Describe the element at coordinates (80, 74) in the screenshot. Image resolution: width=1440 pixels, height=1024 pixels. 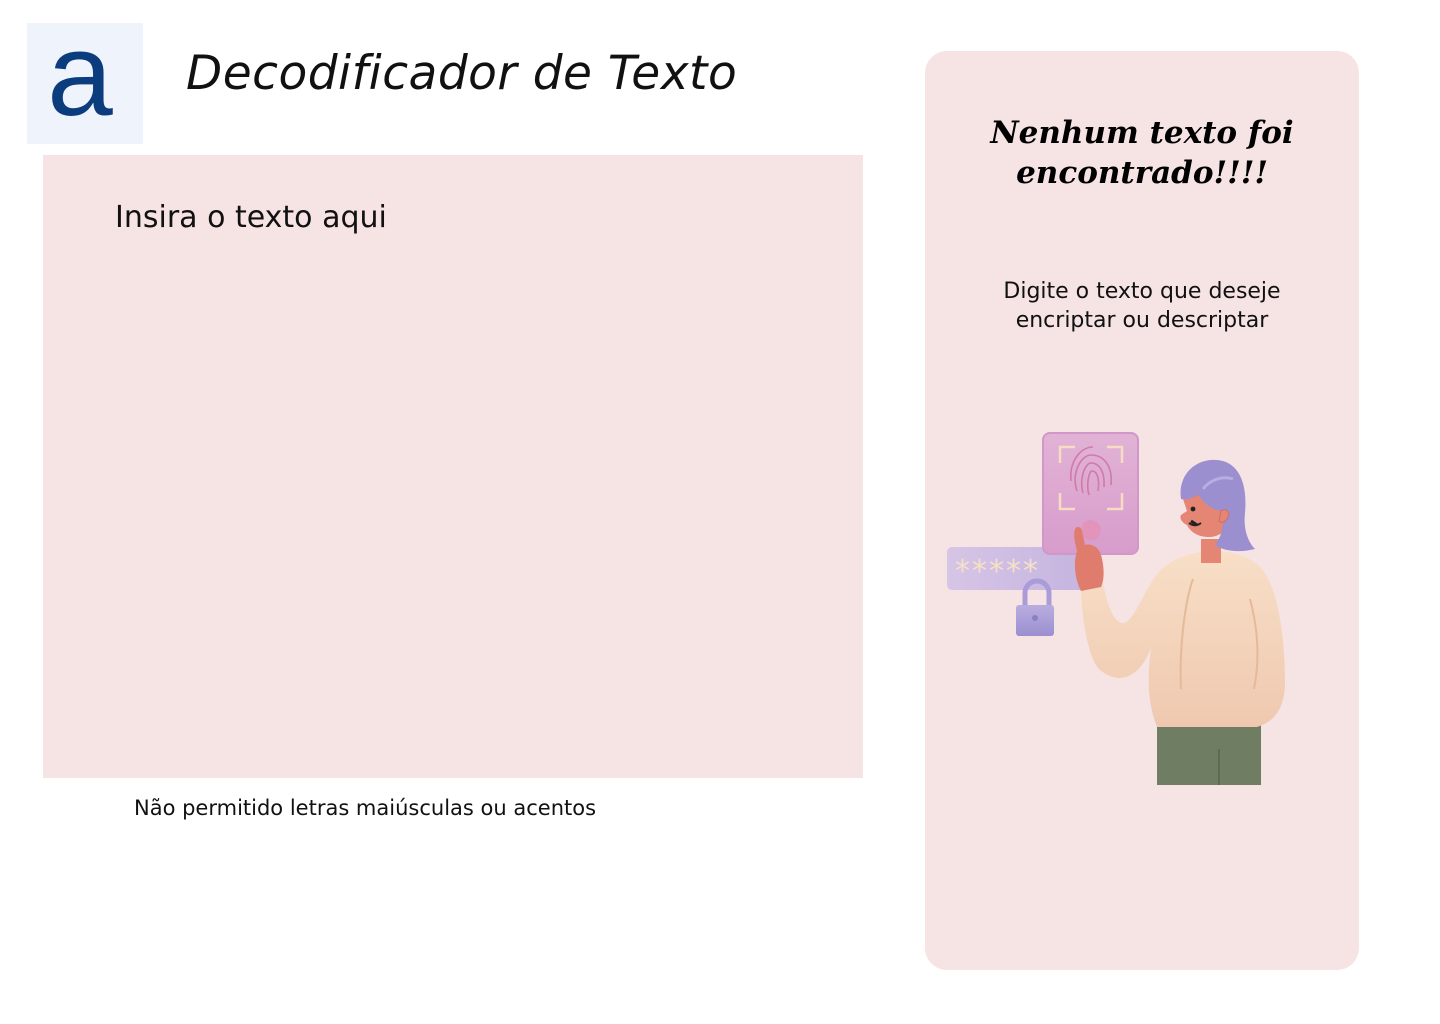
I see `logo-letter: a` at that location.